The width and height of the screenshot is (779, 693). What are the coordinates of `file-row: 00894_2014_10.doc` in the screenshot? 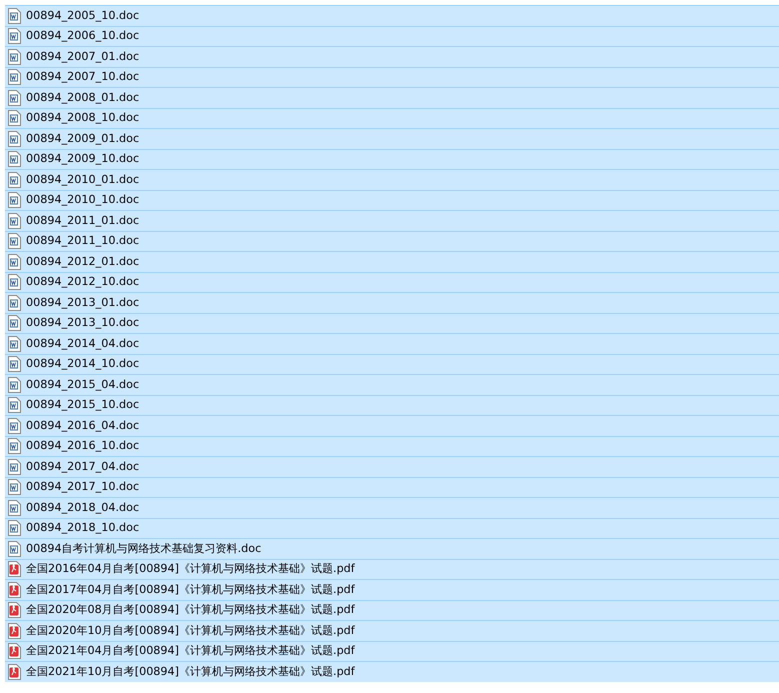 It's located at (392, 364).